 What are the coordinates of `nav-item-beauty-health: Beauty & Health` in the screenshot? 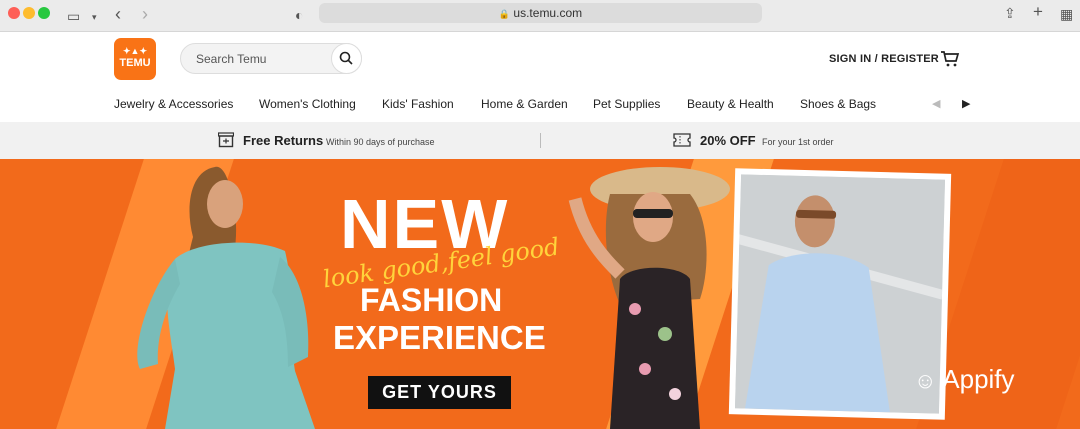 It's located at (730, 104).